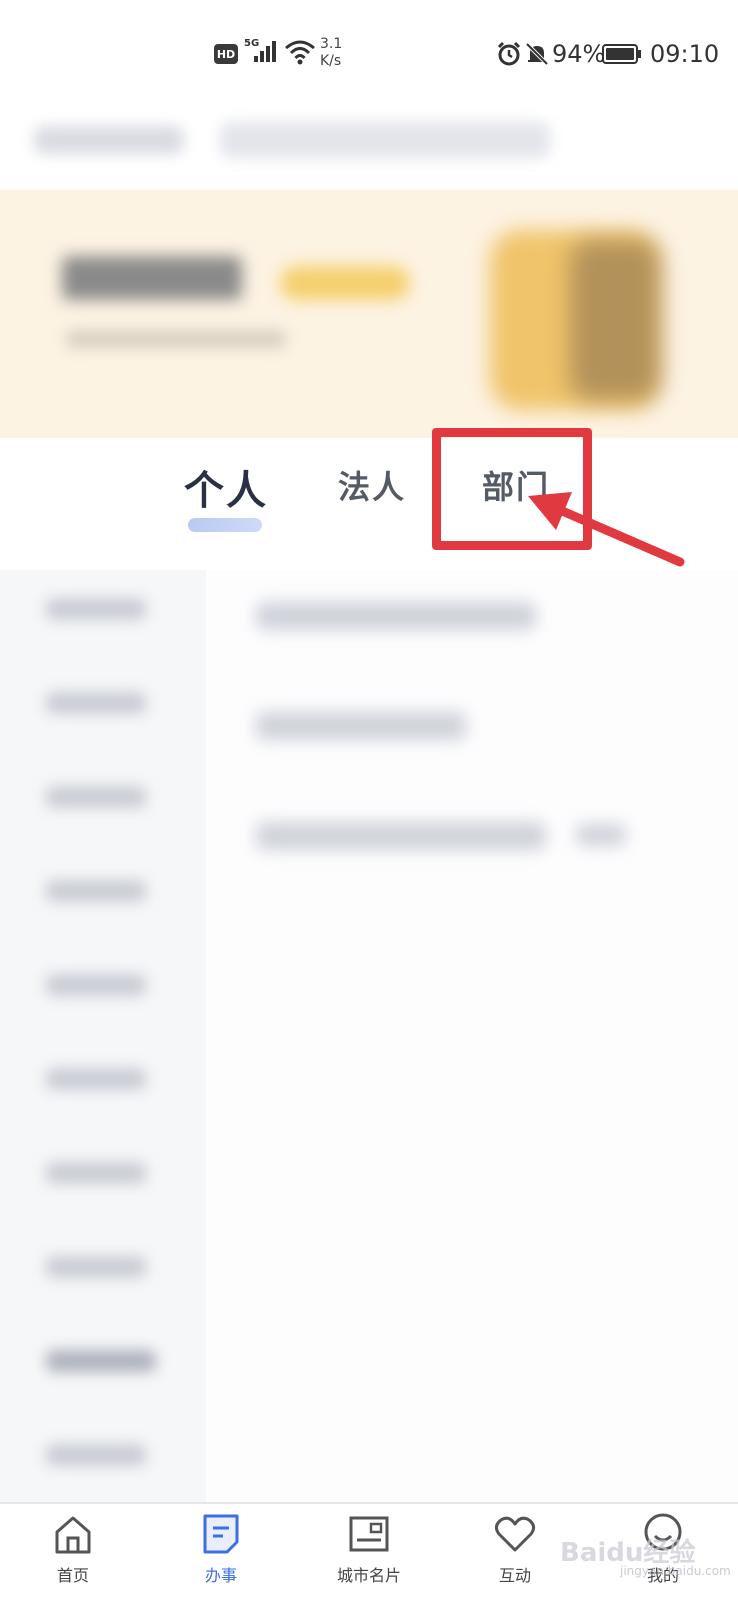 Image resolution: width=738 pixels, height=1600 pixels. I want to click on nav-services: 办事, so click(221, 1552).